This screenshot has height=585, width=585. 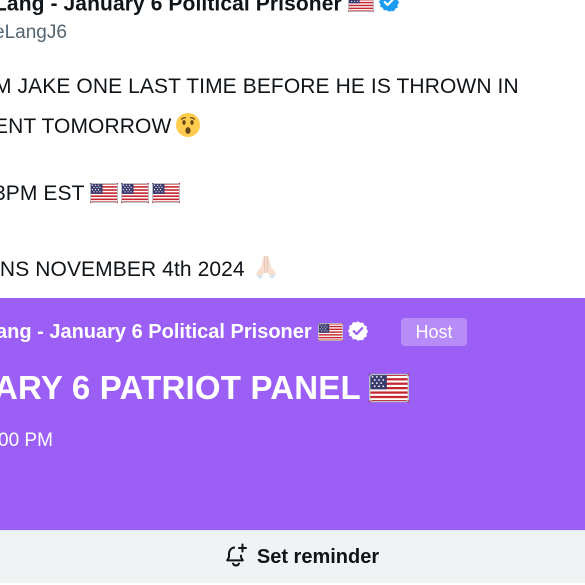 What do you see at coordinates (86, 126) in the screenshot?
I see `tweet-text-line-2: ENT TOMORROW` at bounding box center [86, 126].